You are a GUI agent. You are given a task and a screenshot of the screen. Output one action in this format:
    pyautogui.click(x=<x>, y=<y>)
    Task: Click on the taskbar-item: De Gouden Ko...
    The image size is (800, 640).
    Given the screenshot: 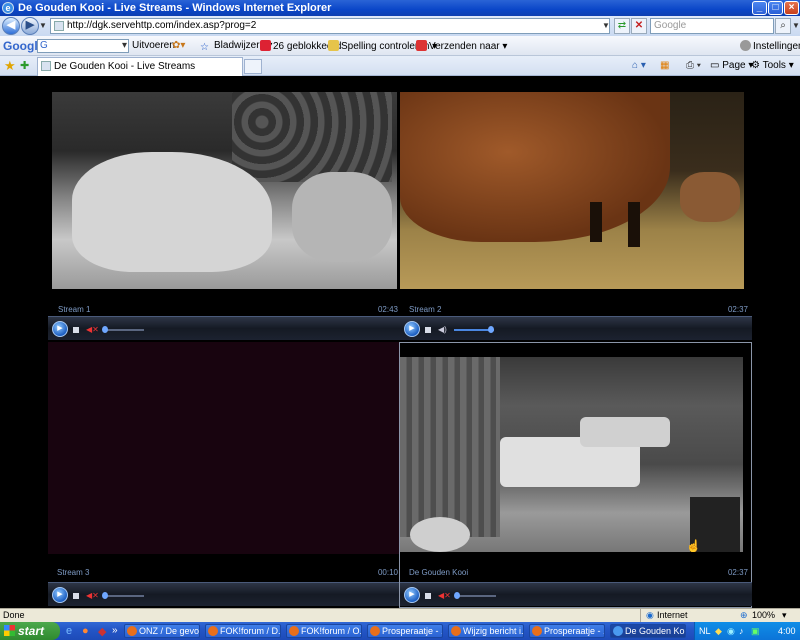 What is the action you would take?
    pyautogui.click(x=648, y=631)
    